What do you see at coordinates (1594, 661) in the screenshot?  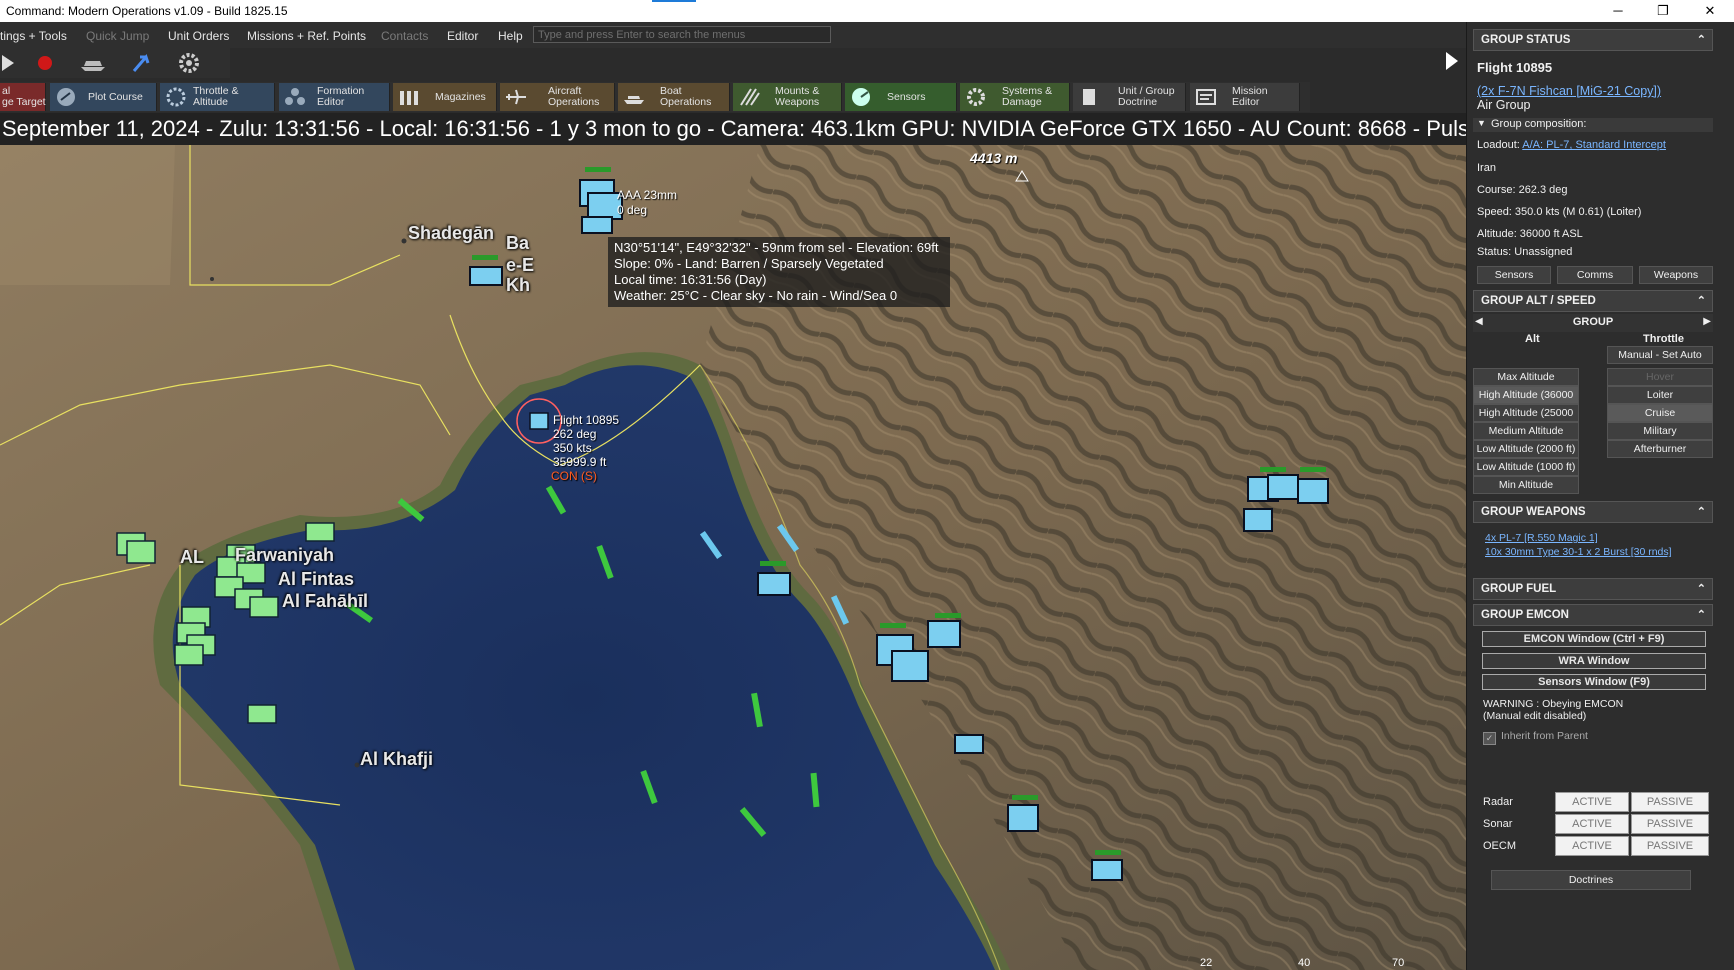 I see `wra-window-button: WRA Window` at bounding box center [1594, 661].